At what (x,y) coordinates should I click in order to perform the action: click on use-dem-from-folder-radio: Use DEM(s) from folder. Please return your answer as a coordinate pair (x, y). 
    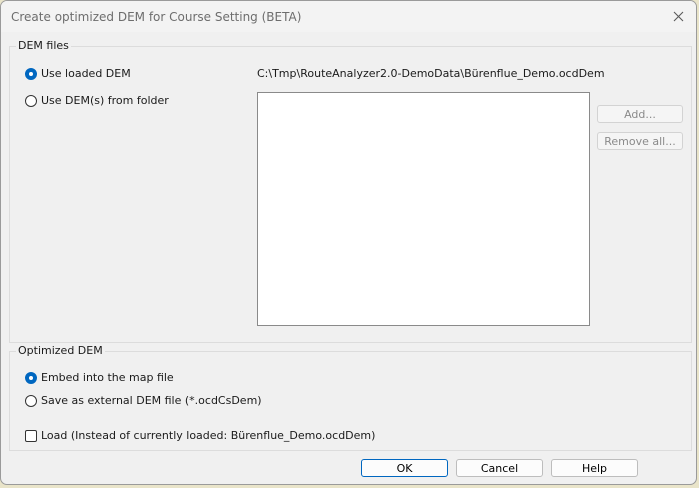
    Looking at the image, I should click on (97, 100).